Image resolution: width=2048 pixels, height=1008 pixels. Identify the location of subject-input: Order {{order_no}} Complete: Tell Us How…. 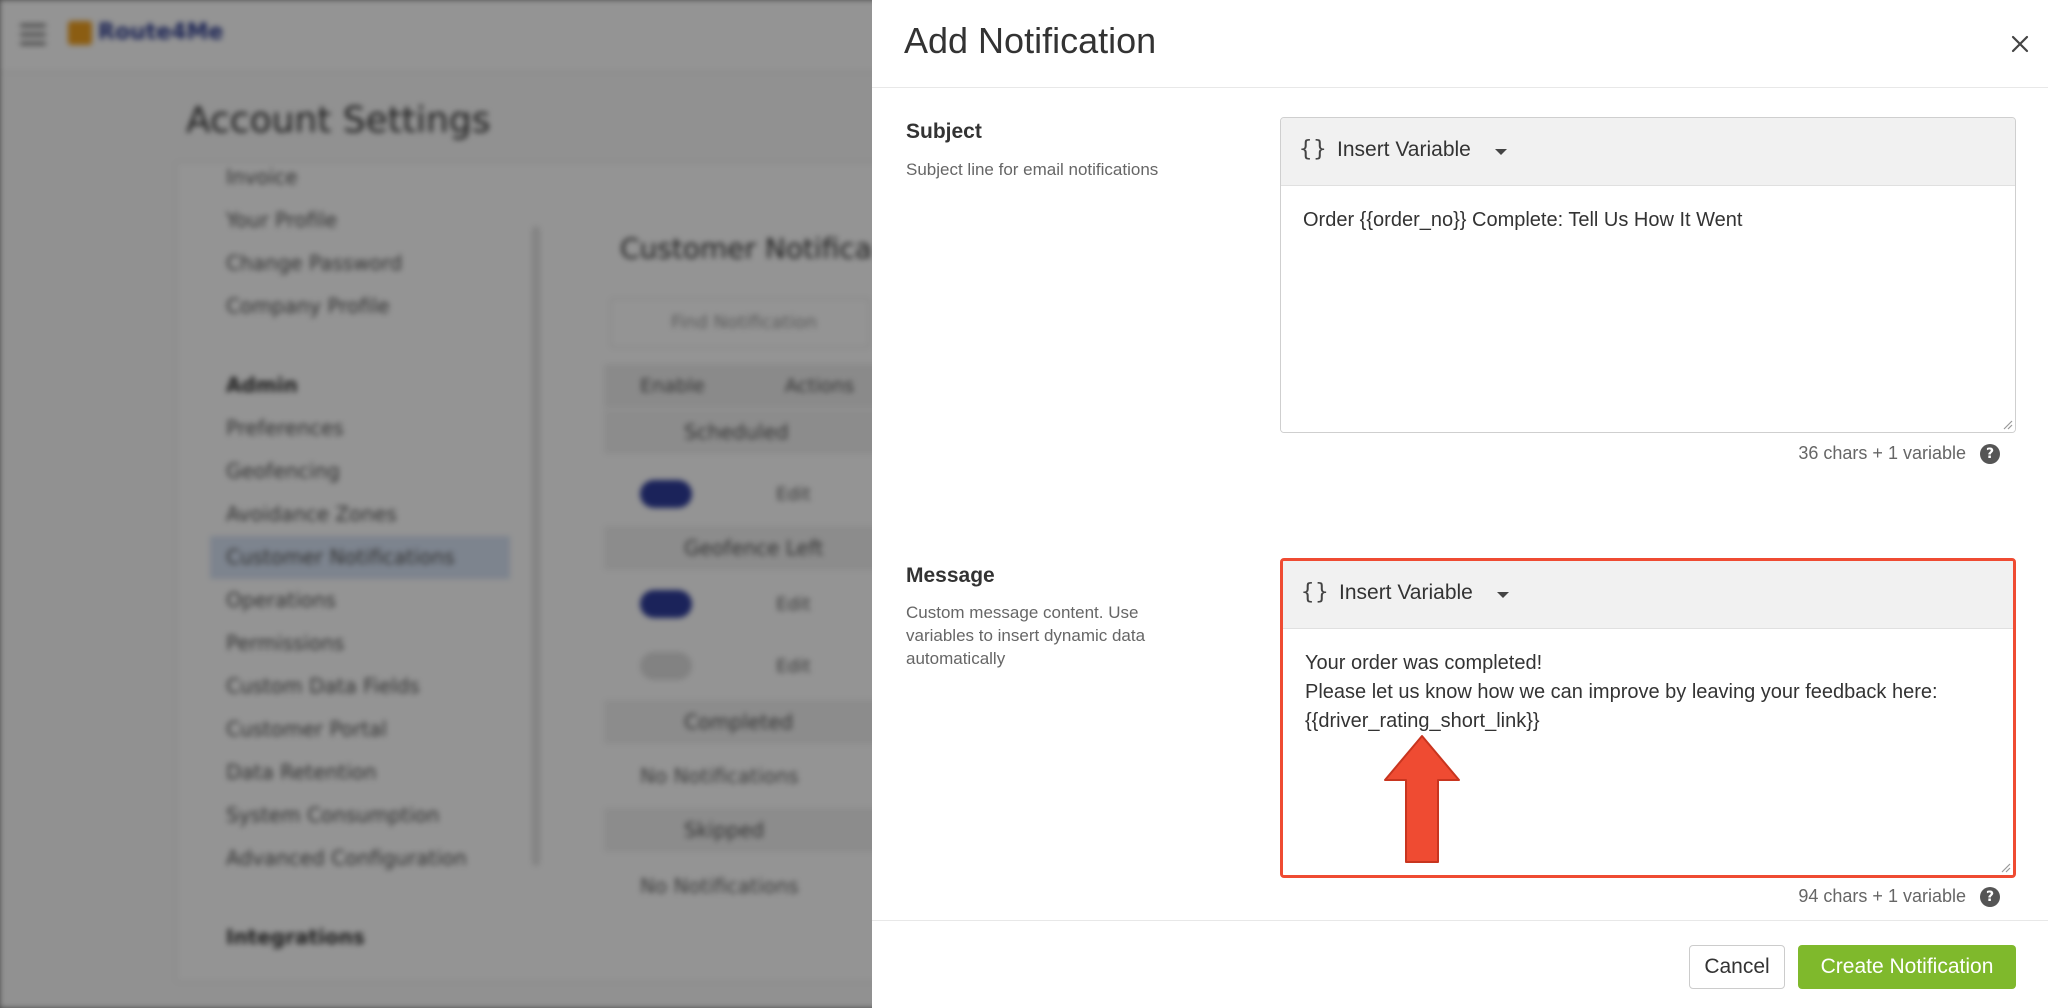
(1648, 309).